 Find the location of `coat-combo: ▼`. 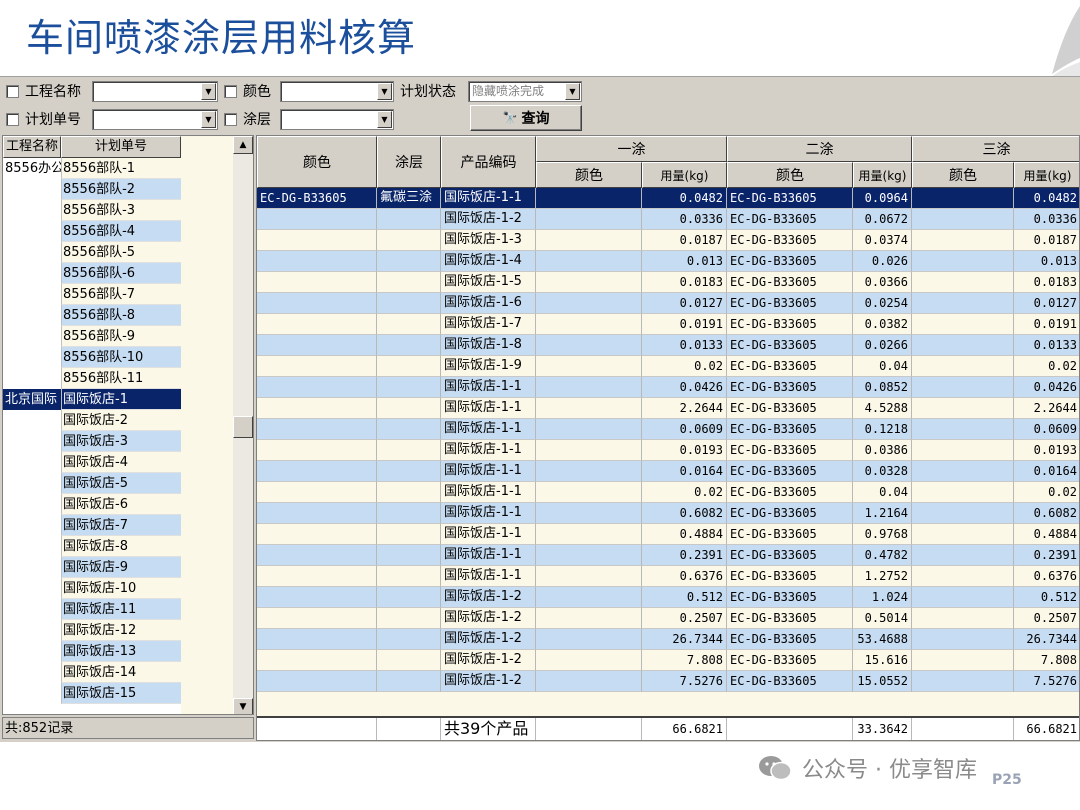

coat-combo: ▼ is located at coordinates (337, 119).